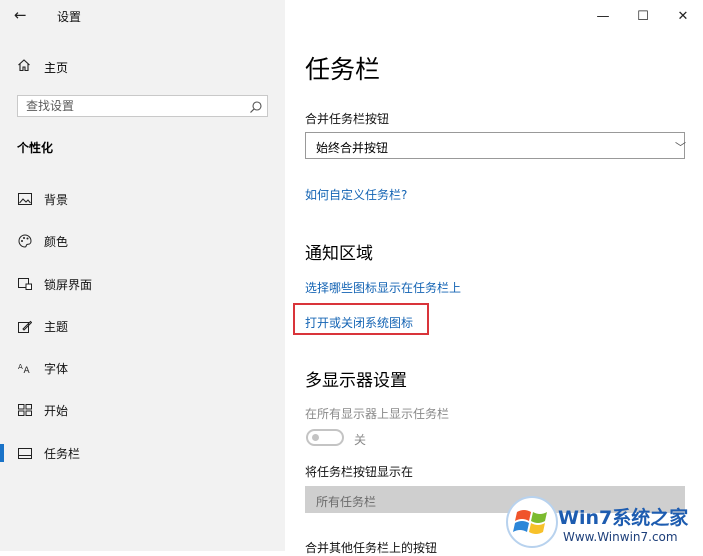 Image resolution: width=703 pixels, height=556 pixels. Describe the element at coordinates (2, 453) in the screenshot. I see `active-indicator` at that location.